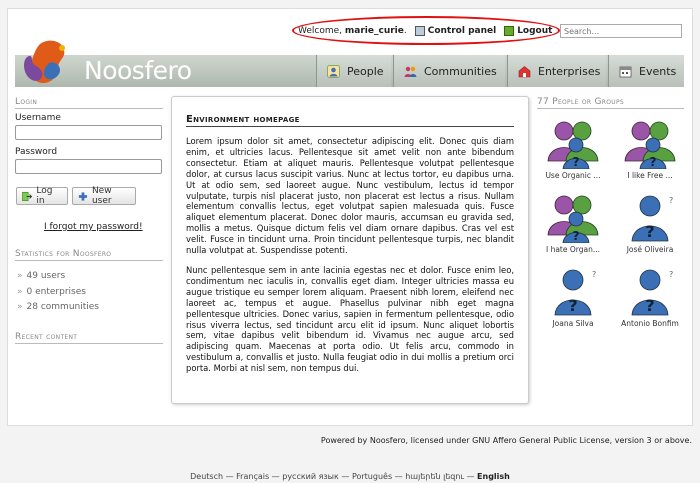 This screenshot has width=700, height=483. What do you see at coordinates (350, 126) in the screenshot?
I see `title-divider` at bounding box center [350, 126].